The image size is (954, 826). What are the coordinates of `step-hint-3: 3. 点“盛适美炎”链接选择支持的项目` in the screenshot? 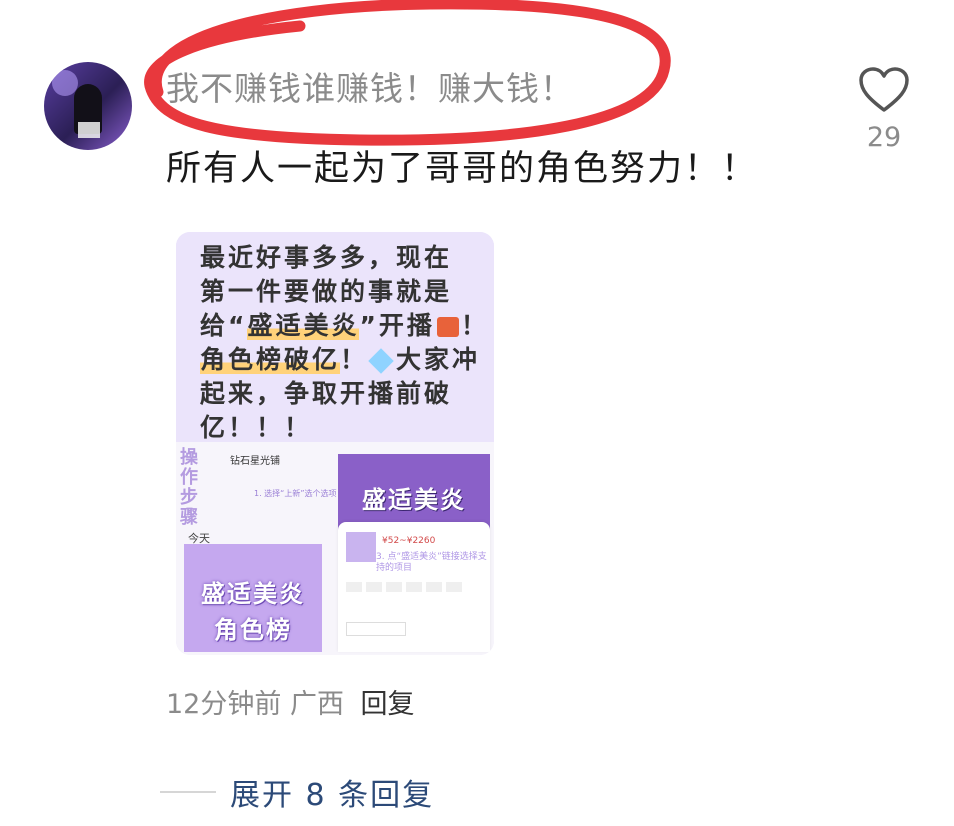 It's located at (431, 562).